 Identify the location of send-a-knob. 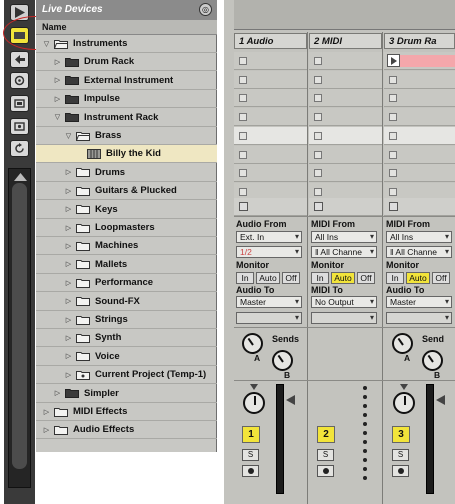
(402, 343).